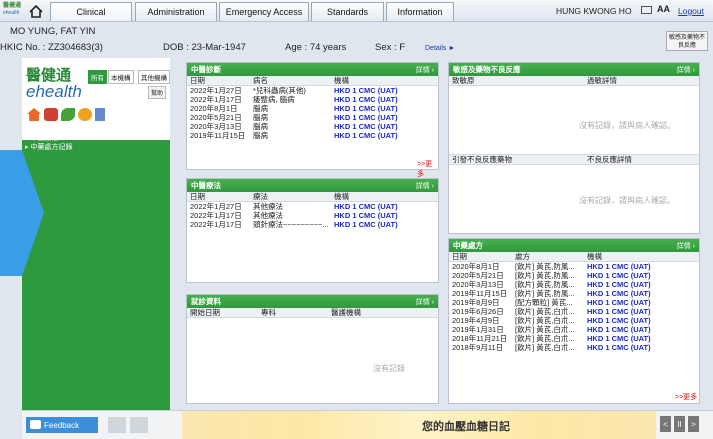  Describe the element at coordinates (312, 135) in the screenshot. I see `table-row: 2019年11月15日 腦病 HKD 1 CMC (UAT)` at that location.